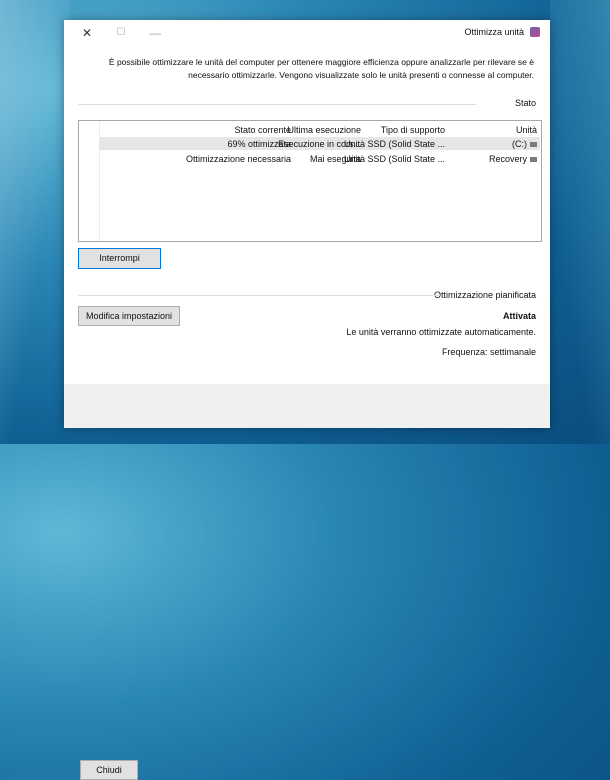  Describe the element at coordinates (109, 770) in the screenshot. I see `close-button: Chiudi` at that location.